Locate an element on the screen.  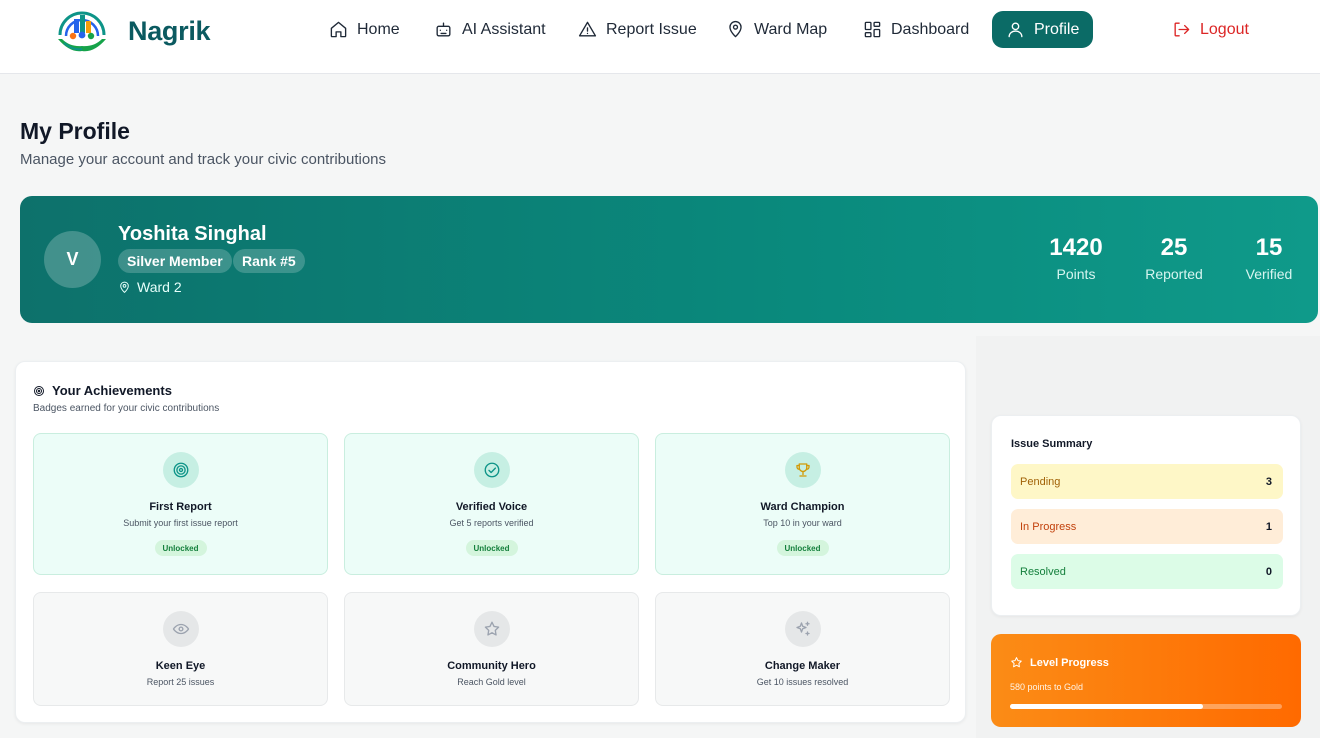
issue-summary-title: Issue Summary is located at coordinates (1052, 444).